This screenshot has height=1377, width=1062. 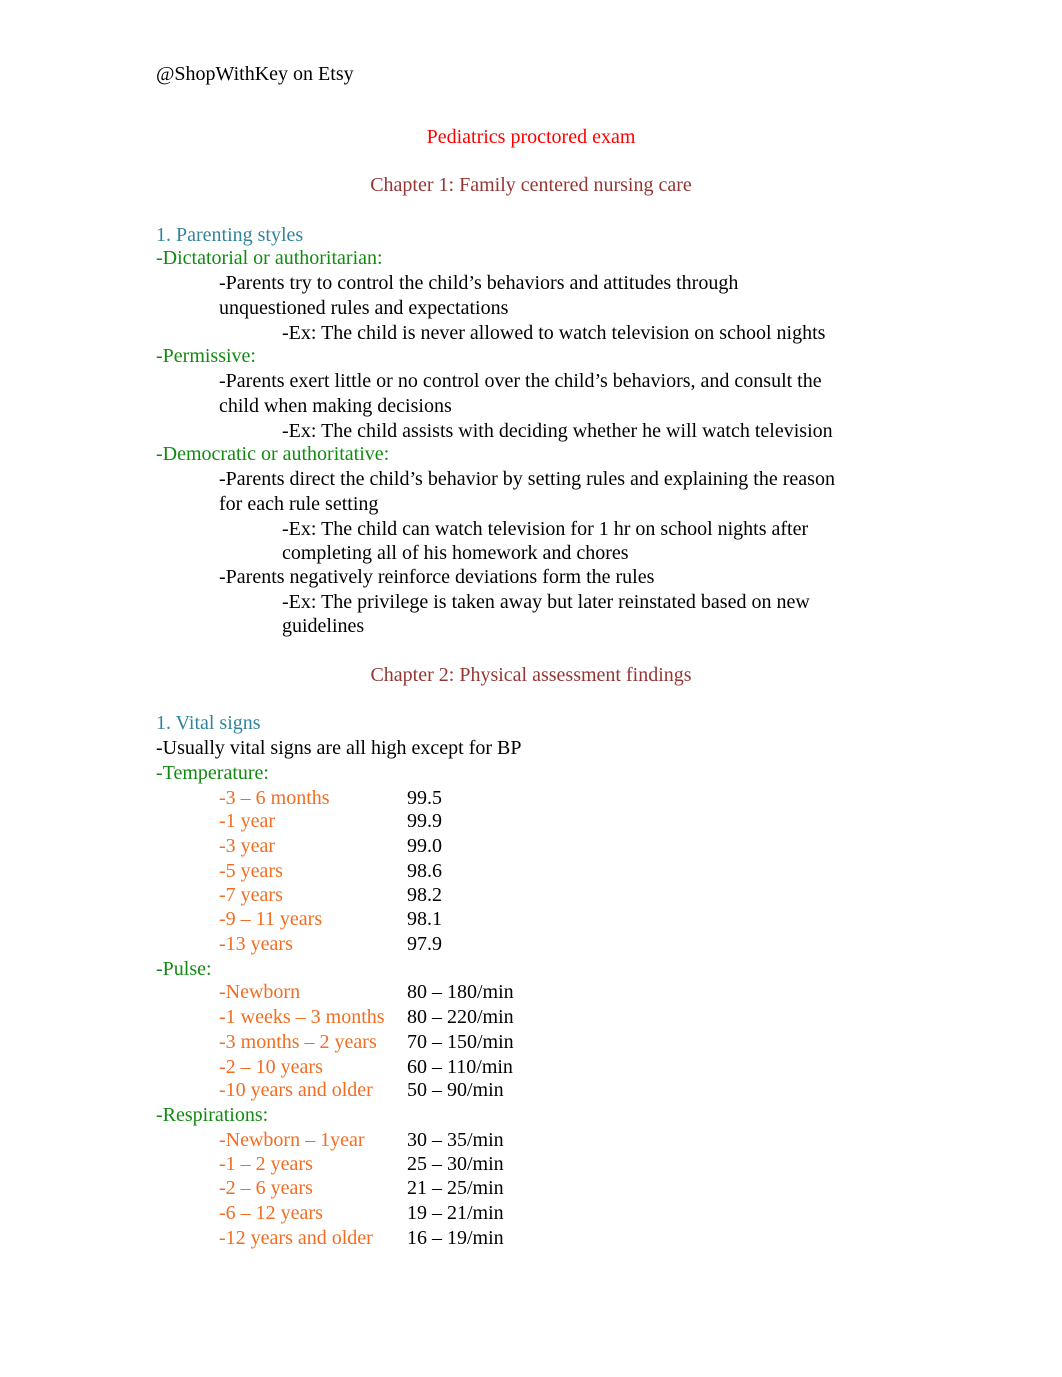 I want to click on document-title-text: Pediatrics proctored exam, so click(x=531, y=137).